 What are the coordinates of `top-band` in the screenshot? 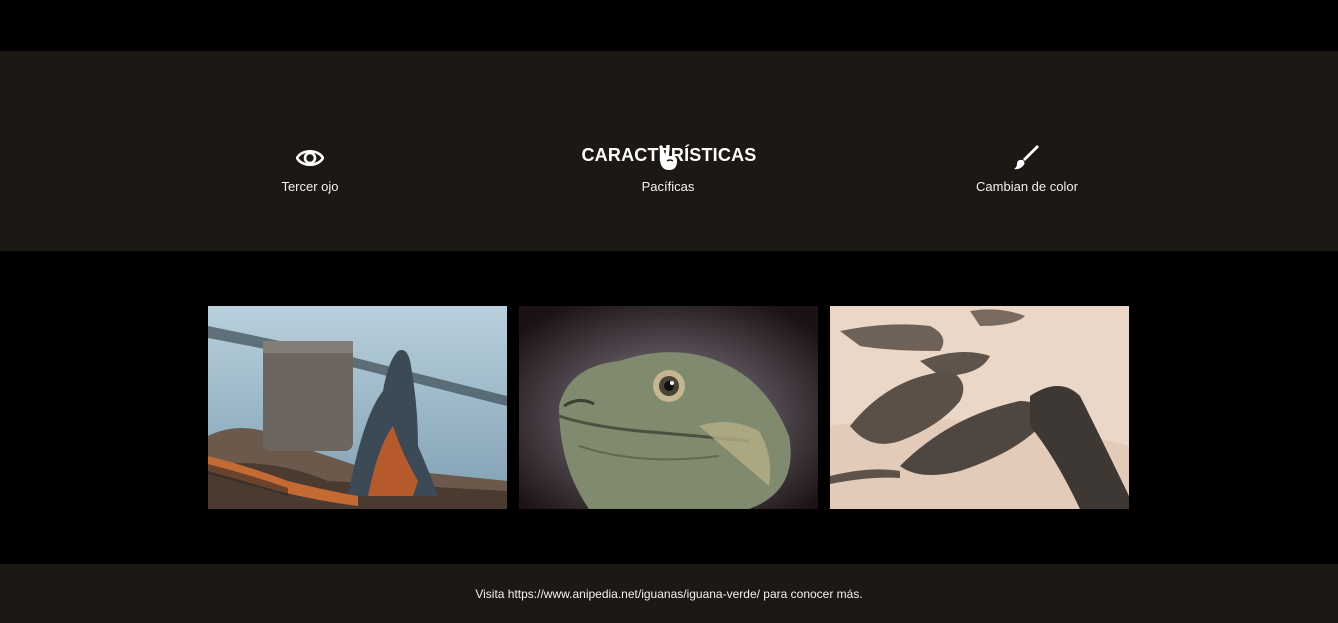 It's located at (669, 25).